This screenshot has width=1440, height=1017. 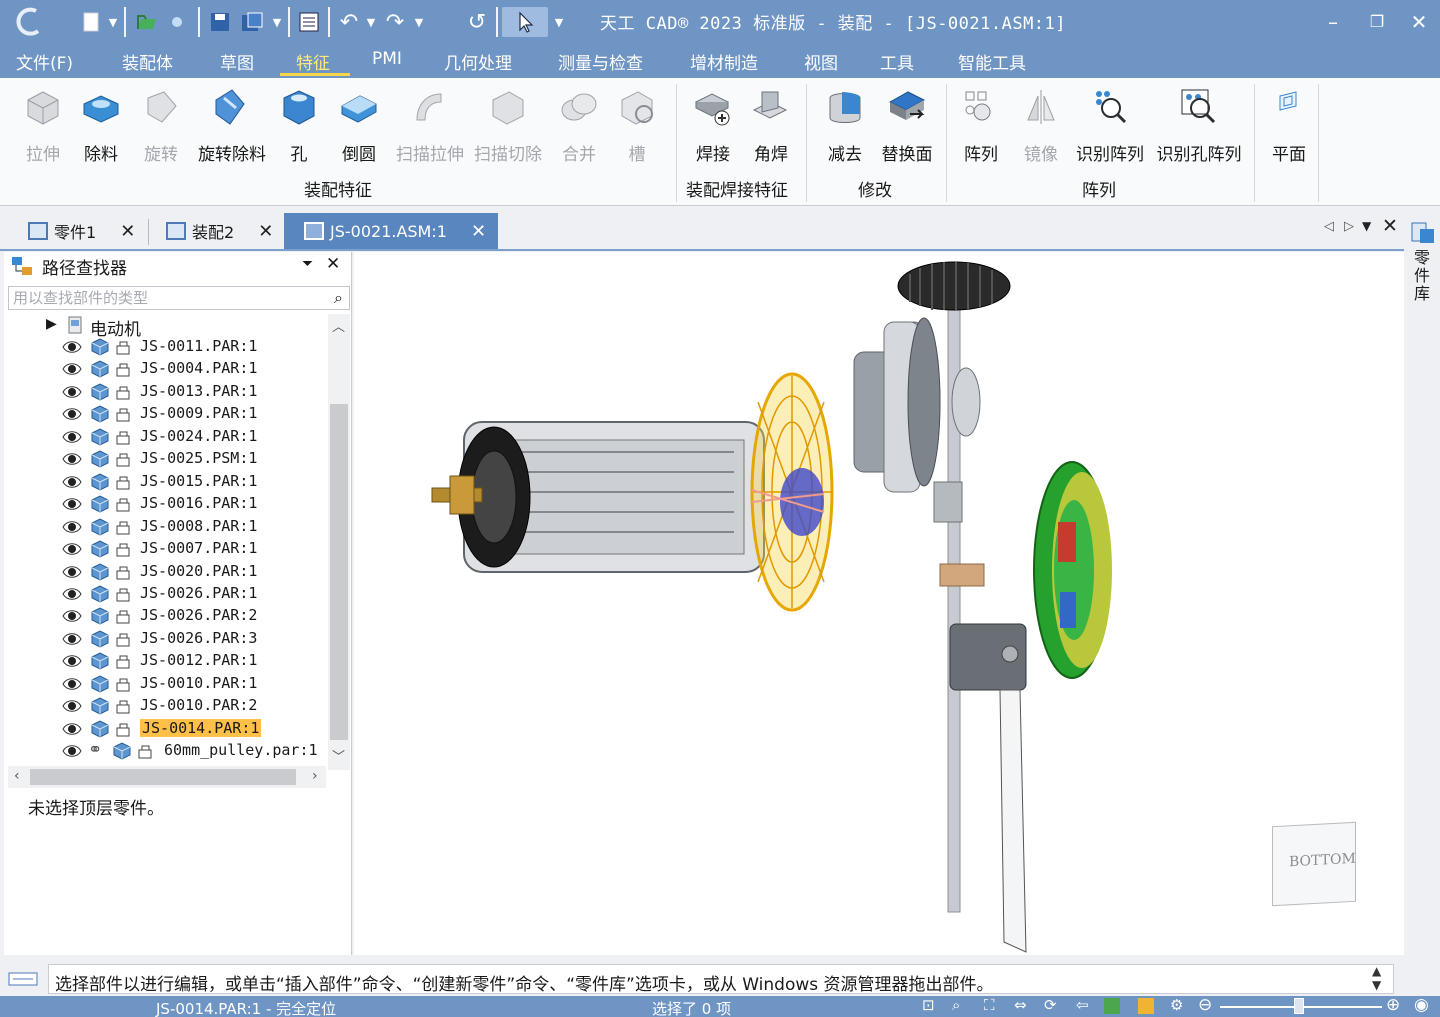 What do you see at coordinates (1333, 22) in the screenshot?
I see `minimize-icon: –` at bounding box center [1333, 22].